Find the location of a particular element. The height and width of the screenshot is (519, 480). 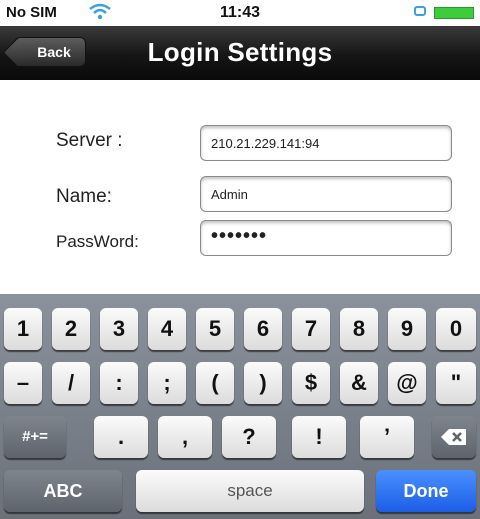

key-quote: " is located at coordinates (456, 383).